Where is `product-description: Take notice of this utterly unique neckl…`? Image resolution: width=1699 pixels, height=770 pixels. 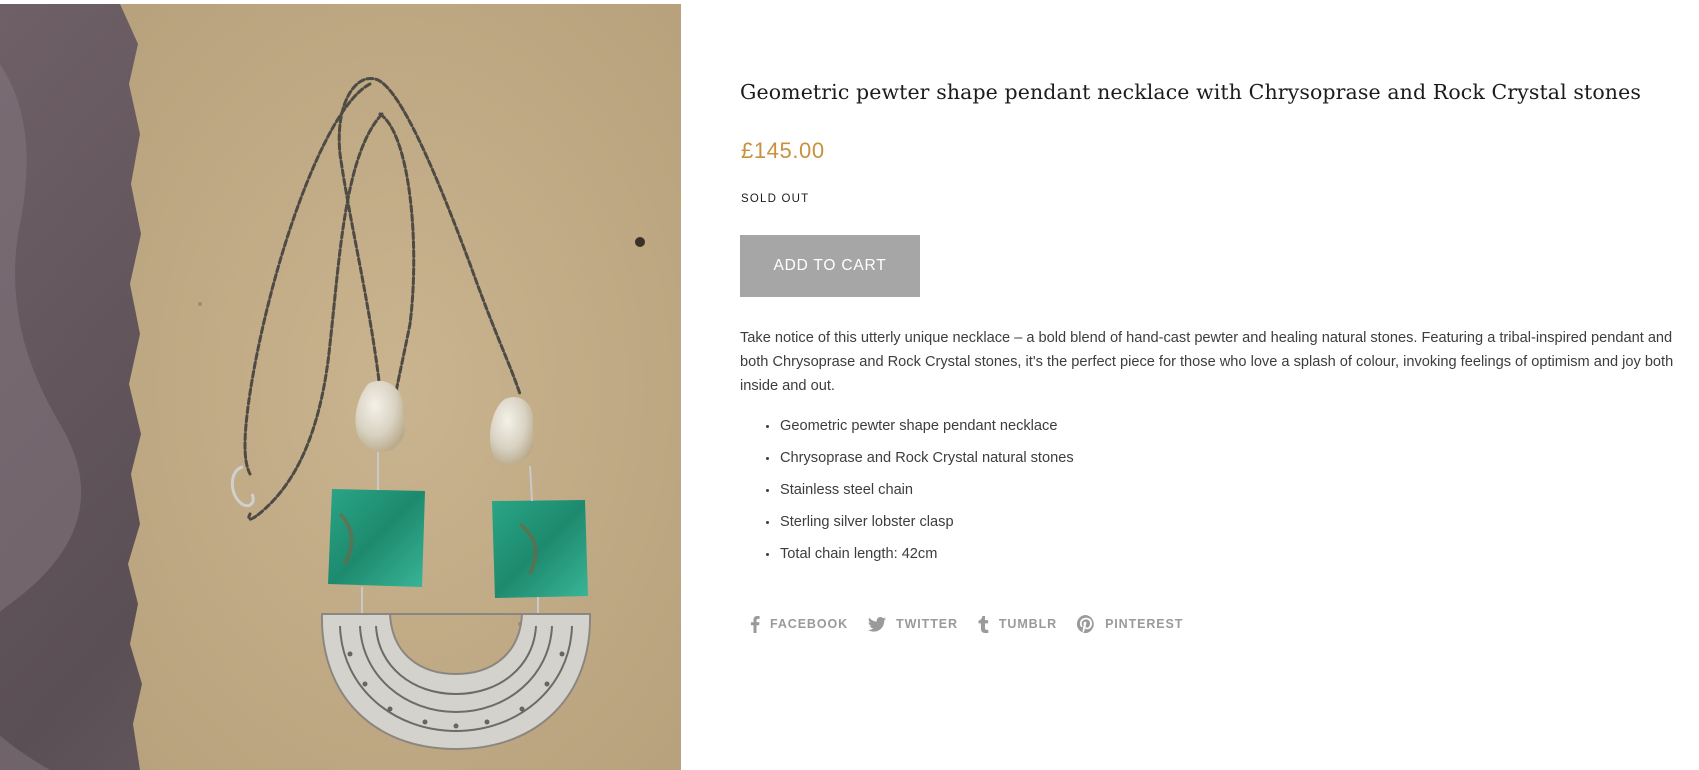
product-description: Take notice of this utterly unique neckl… is located at coordinates (1207, 362).